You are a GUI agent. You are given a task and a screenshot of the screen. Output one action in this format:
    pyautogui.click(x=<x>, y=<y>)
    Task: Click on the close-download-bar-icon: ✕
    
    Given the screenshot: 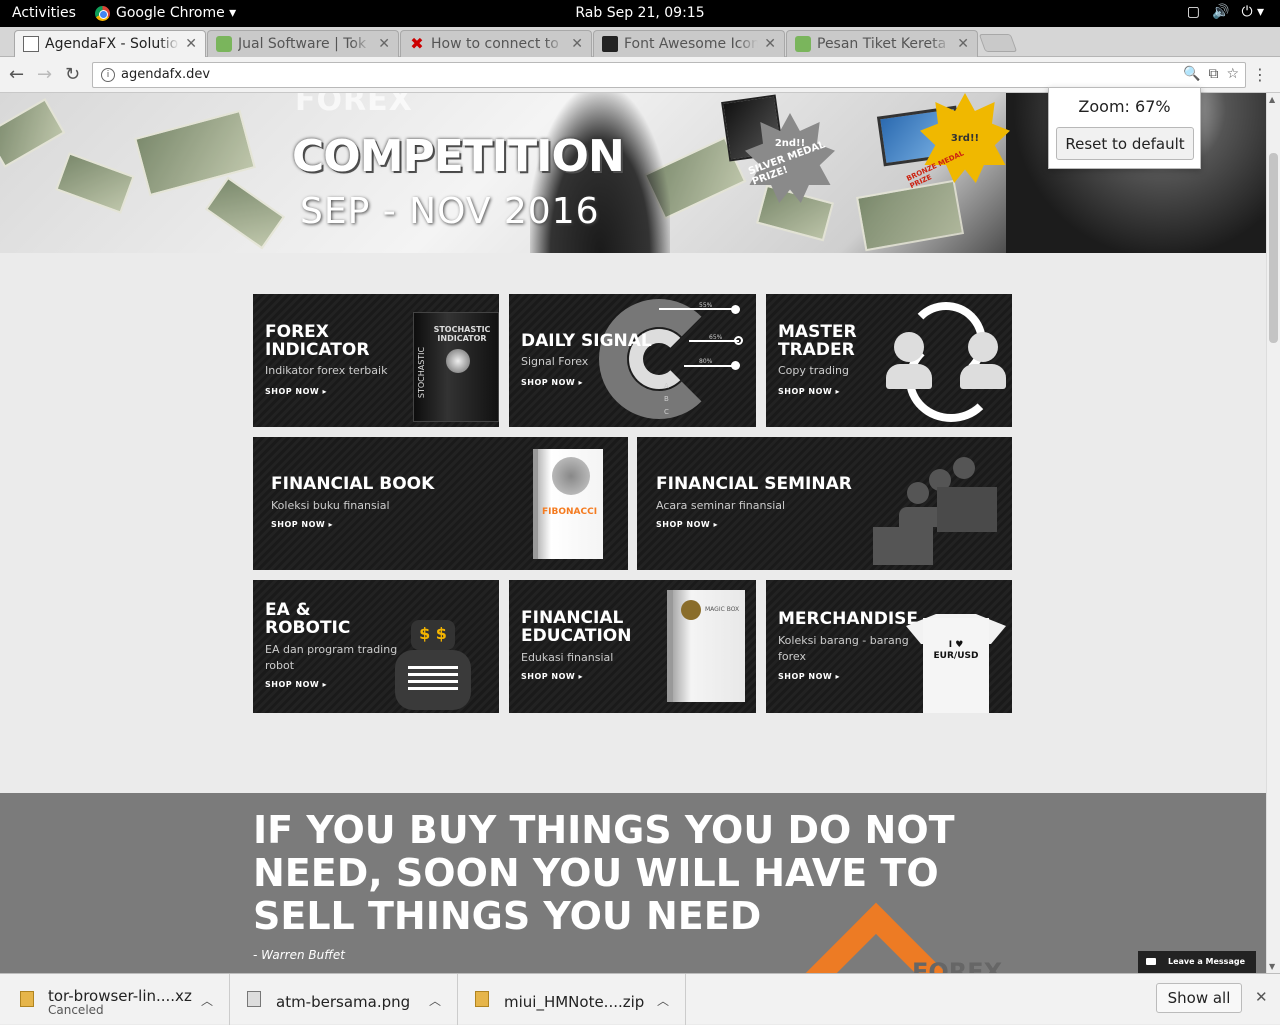 What is the action you would take?
    pyautogui.click(x=1261, y=997)
    